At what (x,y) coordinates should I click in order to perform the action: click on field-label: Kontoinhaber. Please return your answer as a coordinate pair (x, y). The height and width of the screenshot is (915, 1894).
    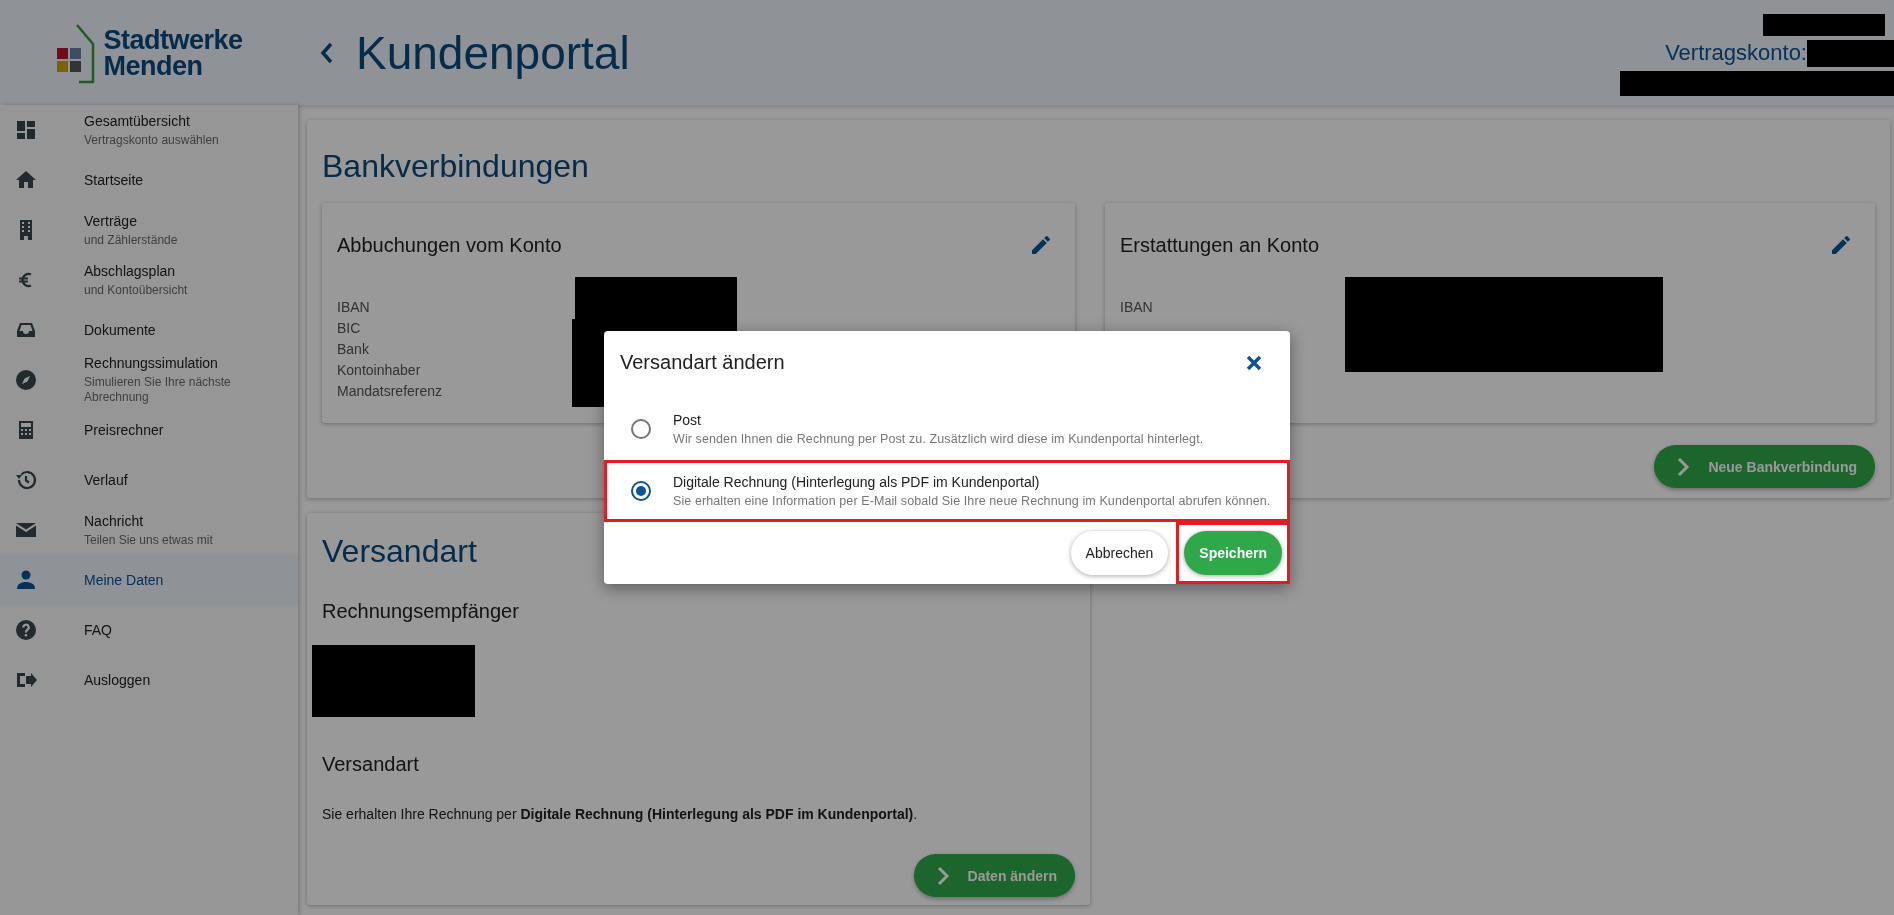
    Looking at the image, I should click on (379, 370).